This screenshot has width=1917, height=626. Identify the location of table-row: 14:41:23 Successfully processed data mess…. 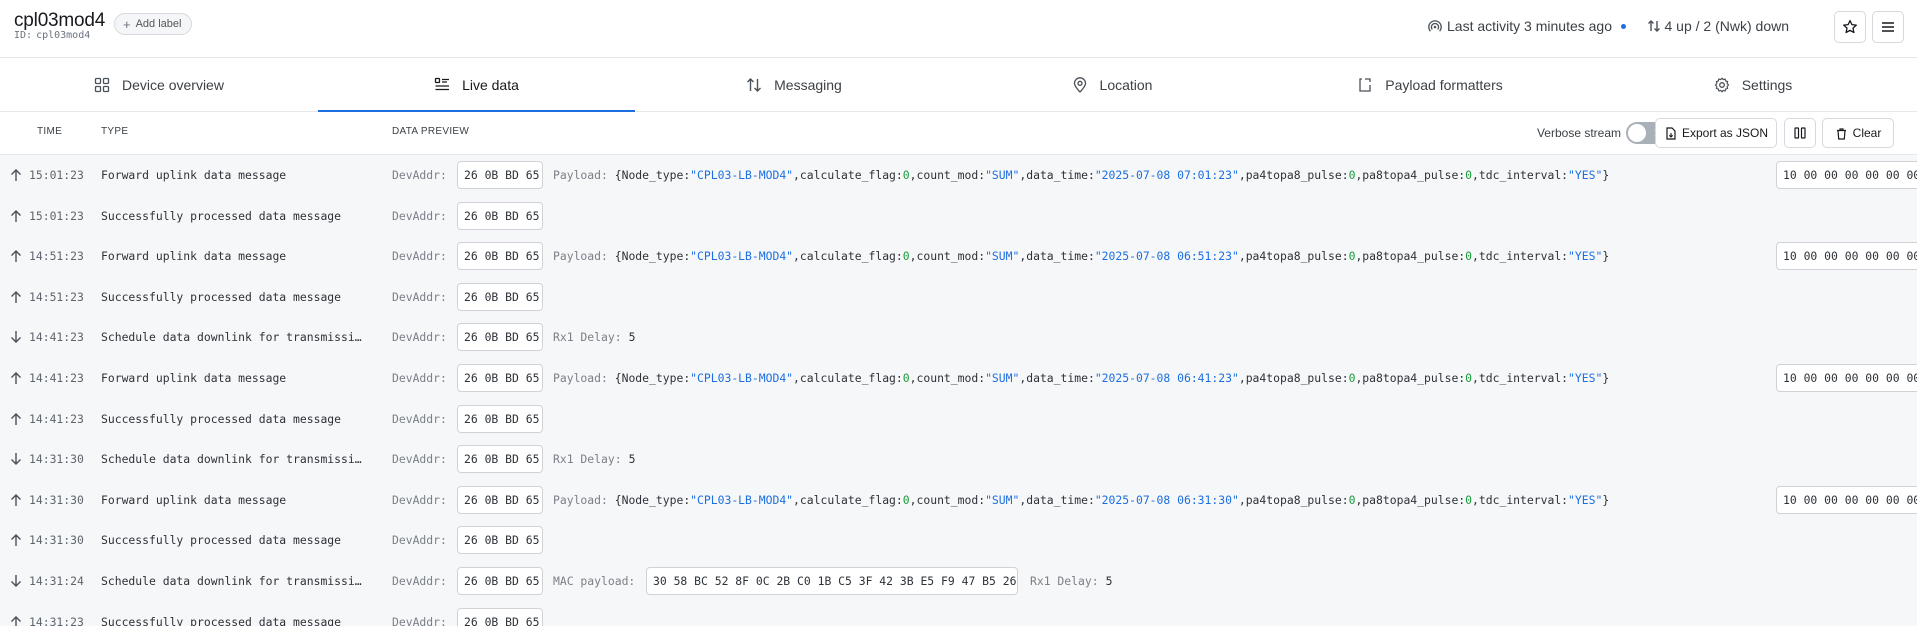
(958, 419).